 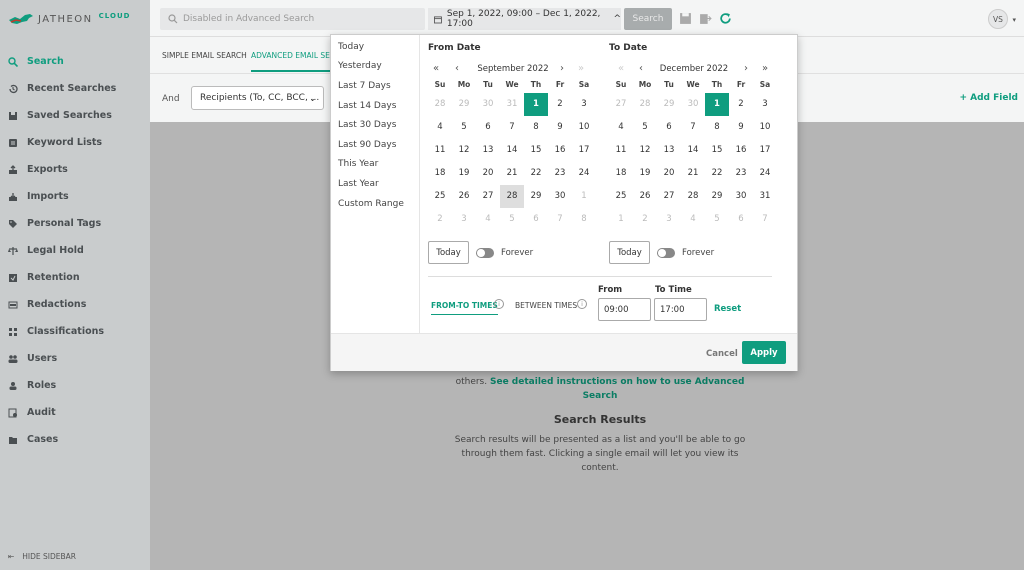 What do you see at coordinates (75, 223) in the screenshot?
I see `sidebar-item-personal-tags: Personal Tags` at bounding box center [75, 223].